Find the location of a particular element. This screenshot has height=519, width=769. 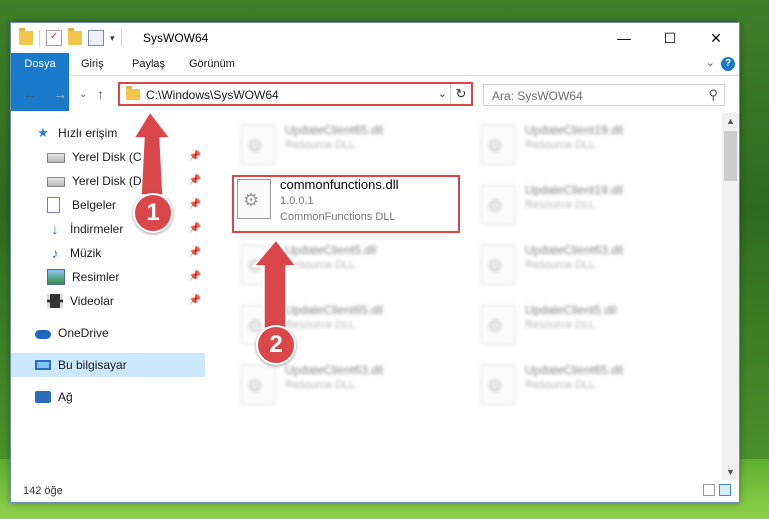

details-view-icon is located at coordinates (709, 490).